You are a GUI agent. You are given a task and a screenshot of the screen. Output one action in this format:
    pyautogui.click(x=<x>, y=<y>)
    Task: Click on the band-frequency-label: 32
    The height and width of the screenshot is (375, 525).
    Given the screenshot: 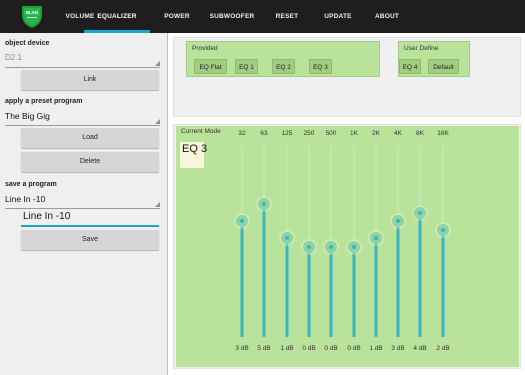 What is the action you would take?
    pyautogui.click(x=242, y=133)
    